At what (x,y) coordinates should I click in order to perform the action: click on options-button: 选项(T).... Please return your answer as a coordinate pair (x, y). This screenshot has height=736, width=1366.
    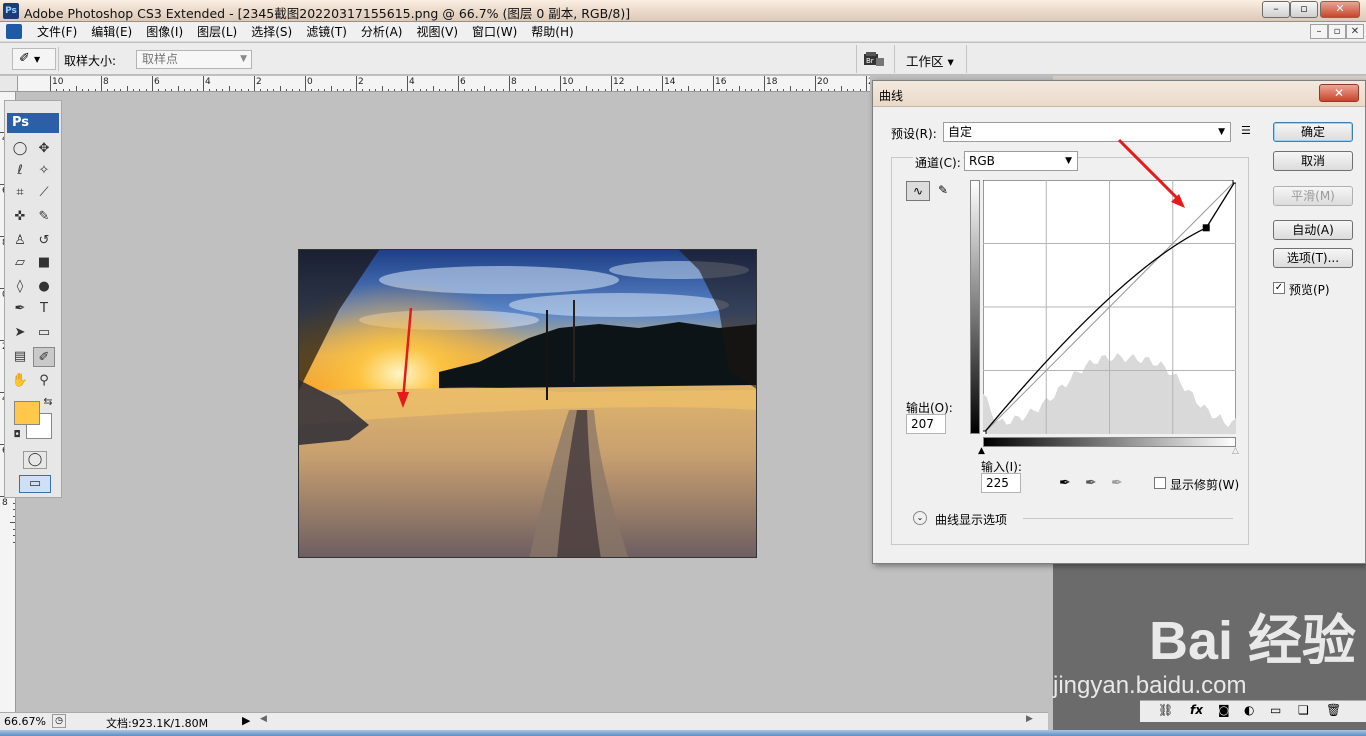
    Looking at the image, I should click on (1313, 258).